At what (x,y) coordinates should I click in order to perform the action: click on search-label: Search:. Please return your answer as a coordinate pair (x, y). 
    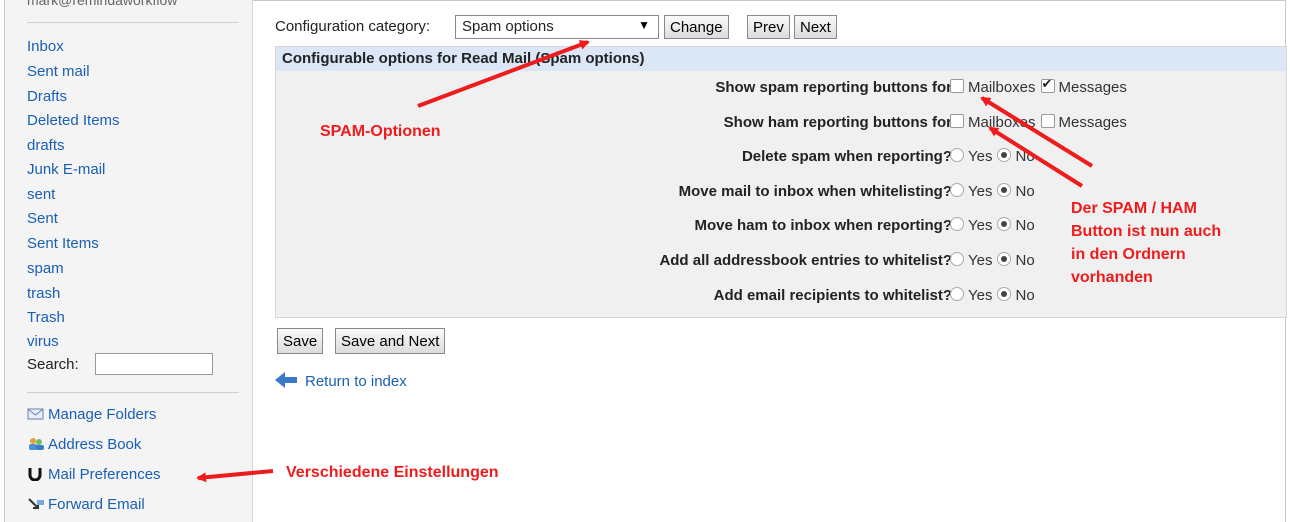
    Looking at the image, I should click on (53, 364).